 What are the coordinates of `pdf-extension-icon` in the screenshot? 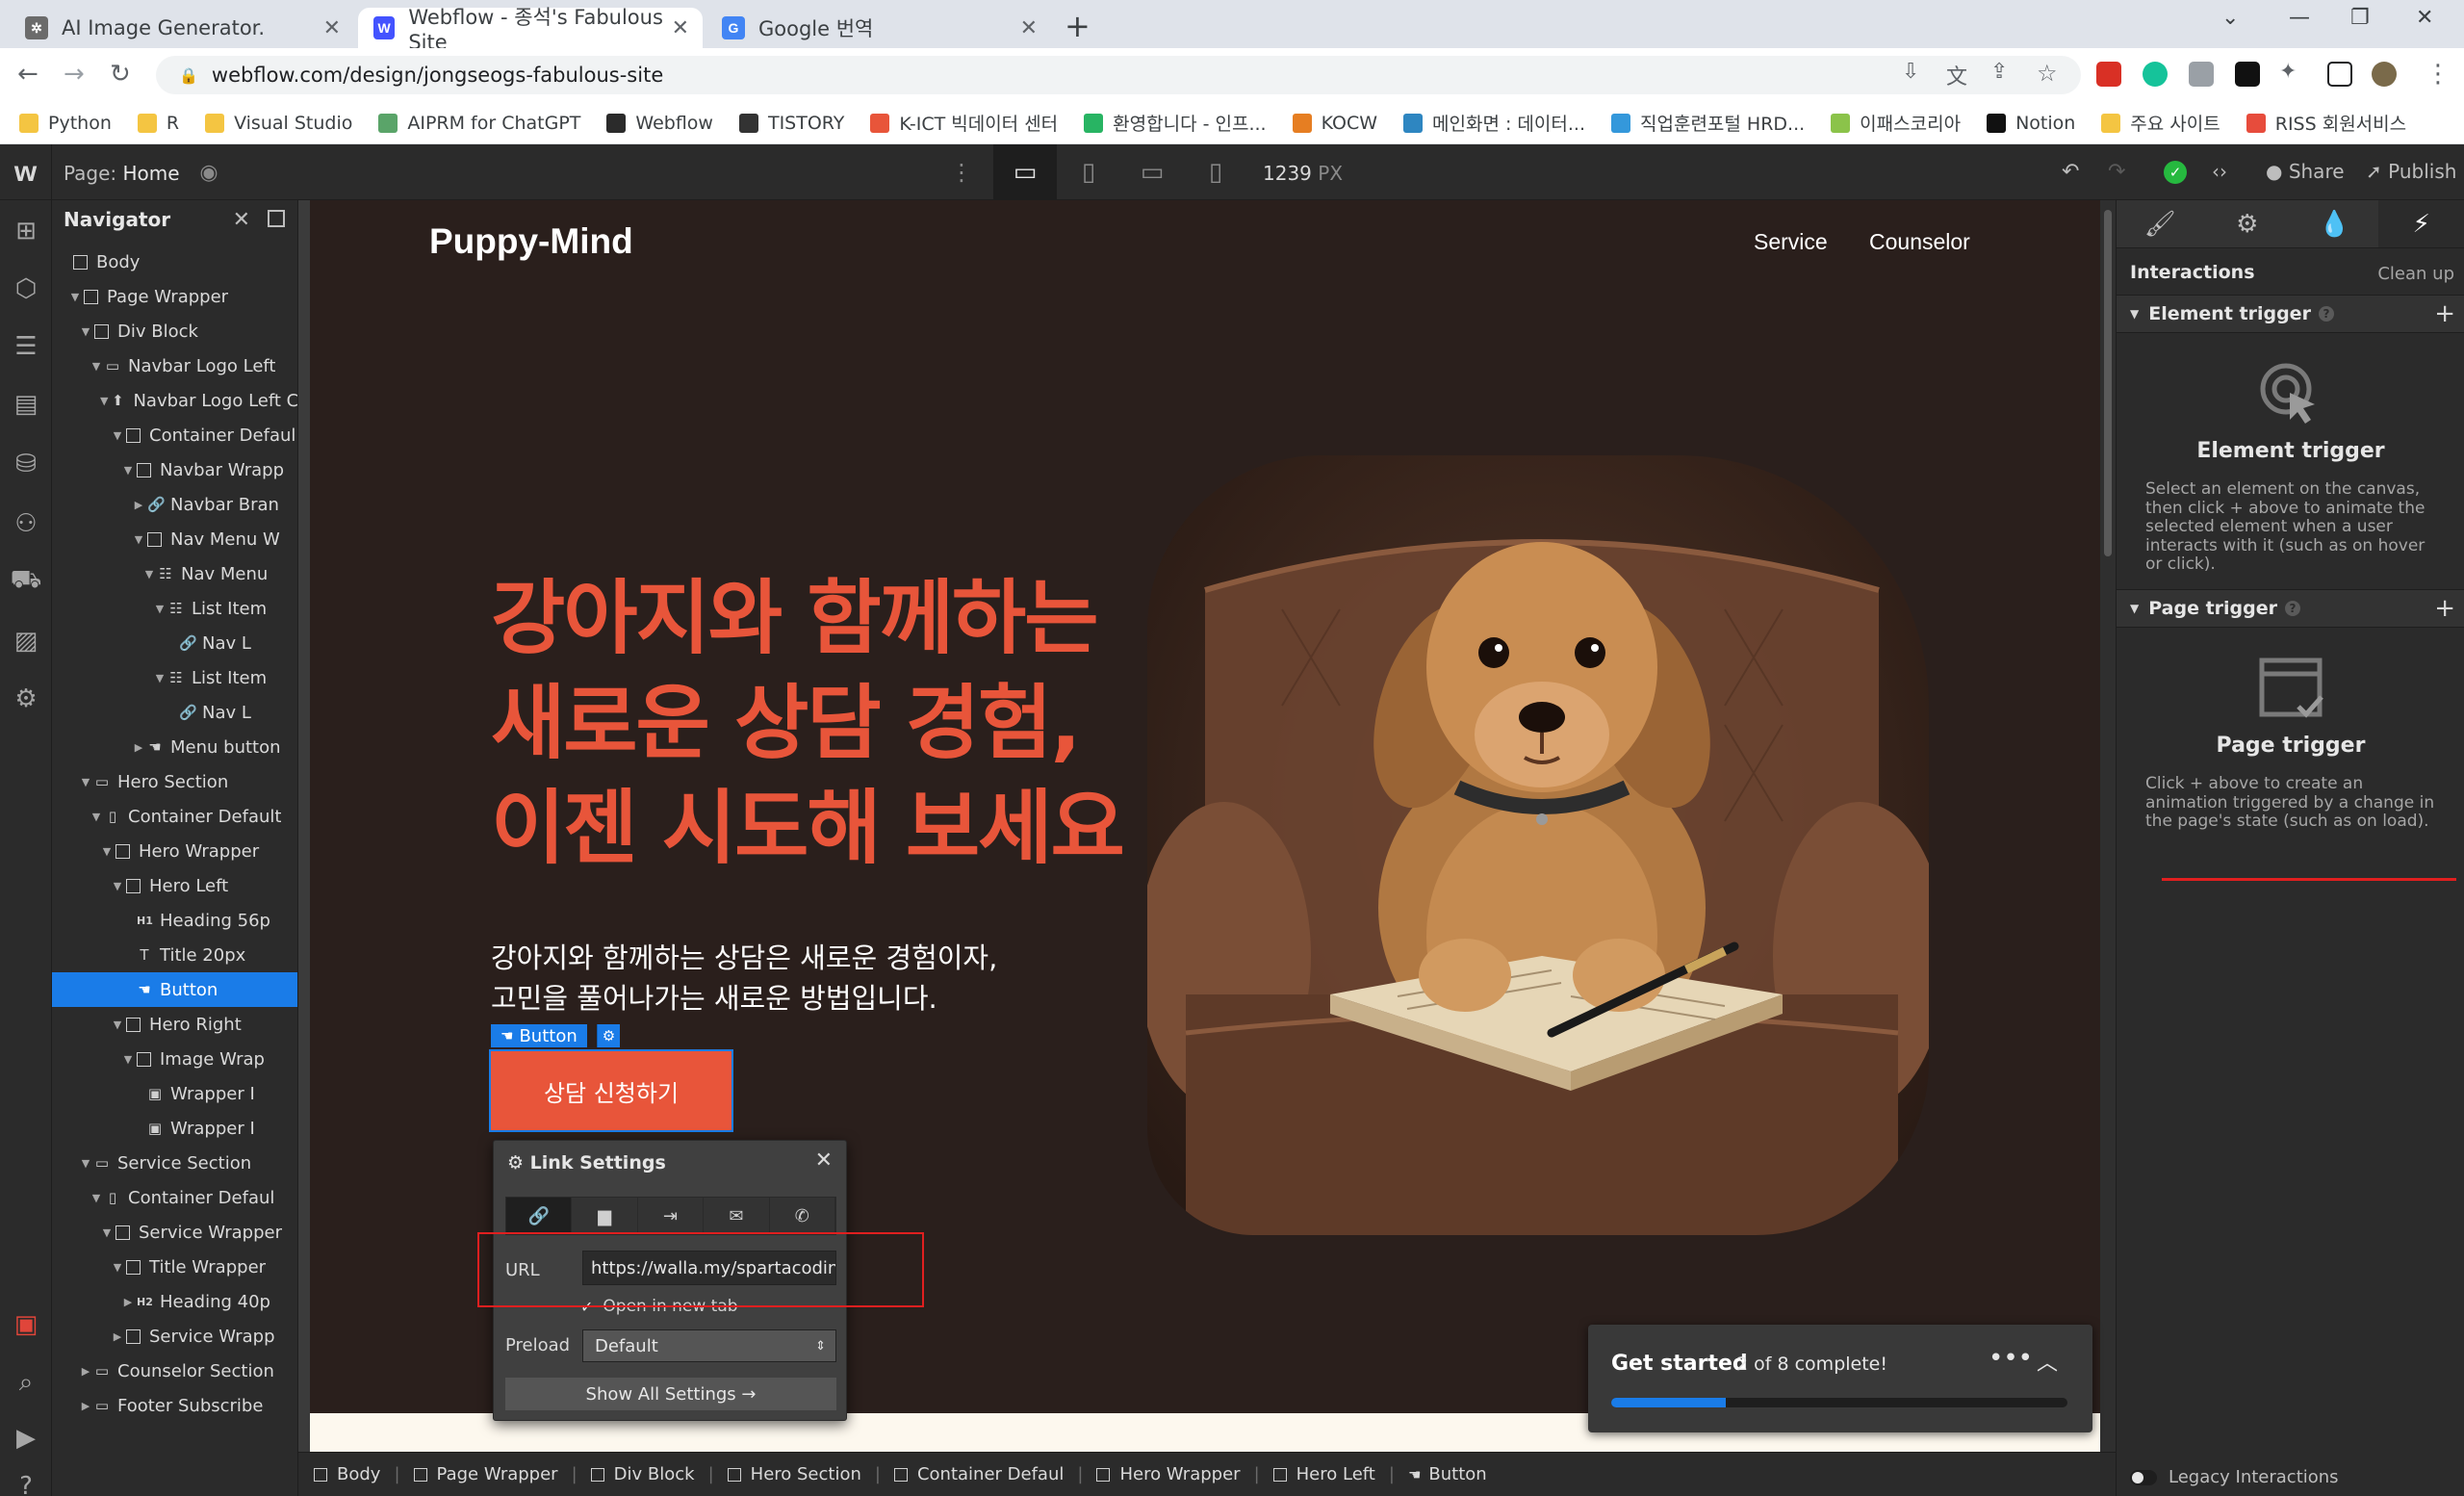 It's located at (2108, 74).